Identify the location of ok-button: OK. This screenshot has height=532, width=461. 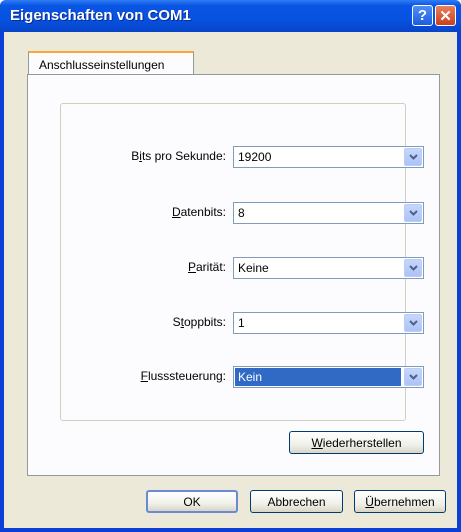
(192, 501).